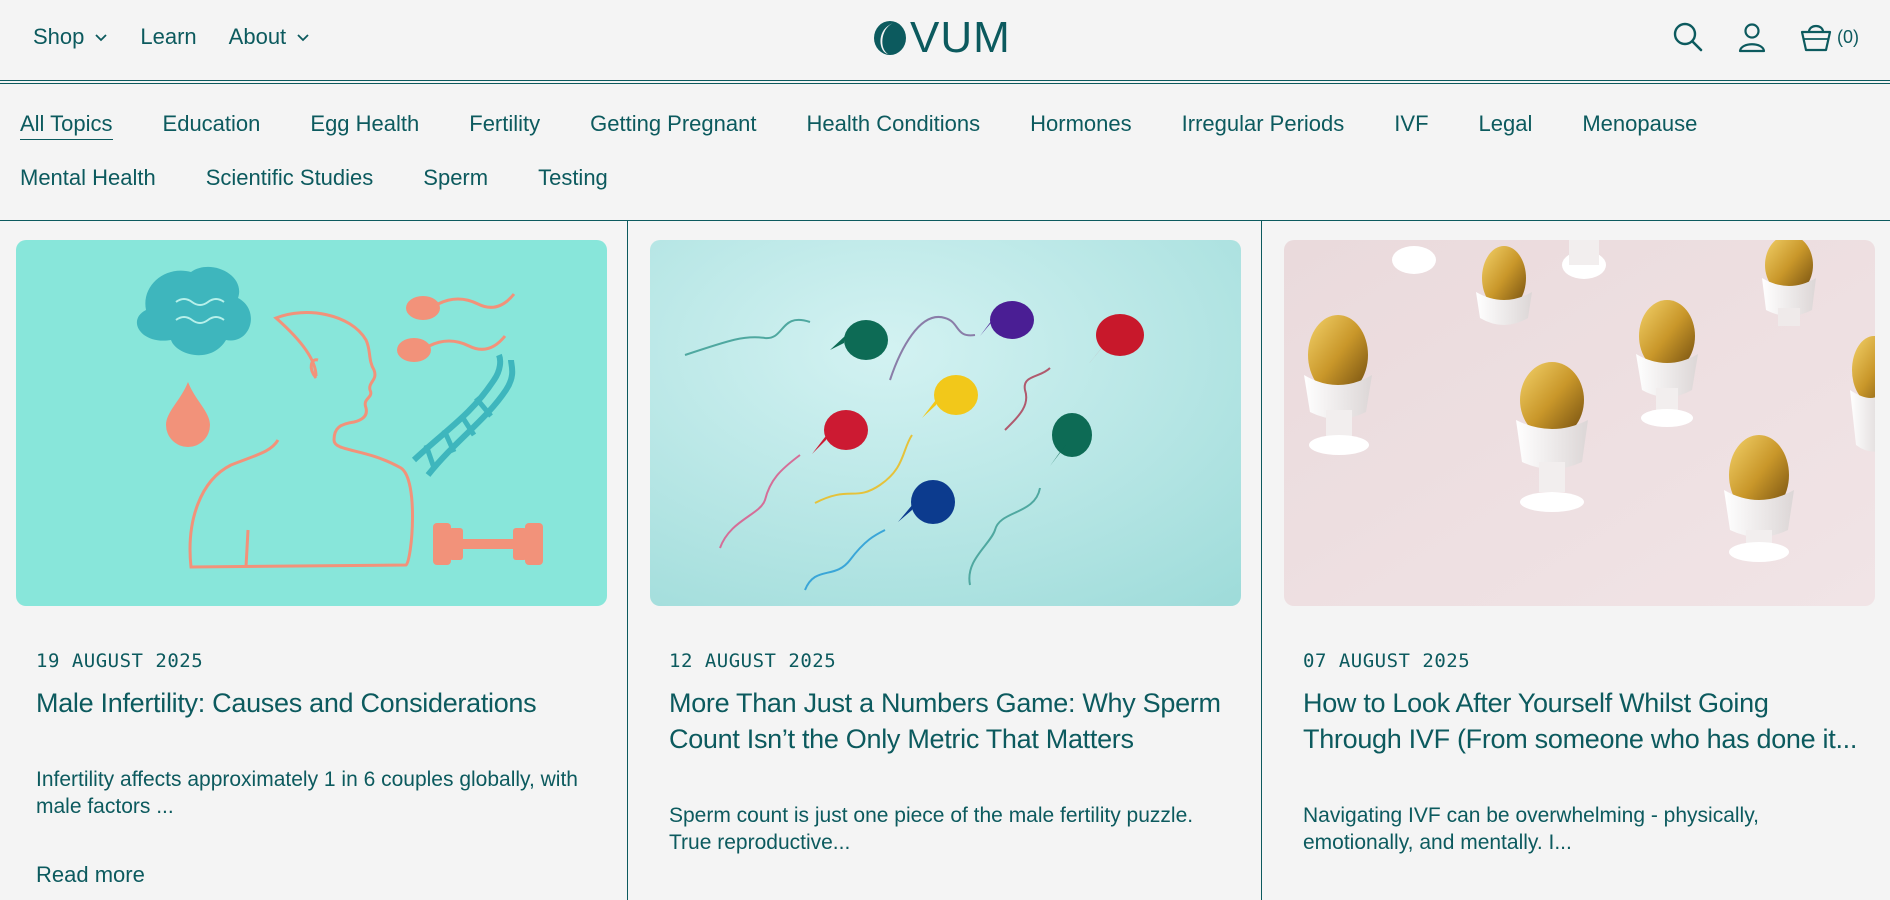  I want to click on topic-sperm: Sperm, so click(455, 179).